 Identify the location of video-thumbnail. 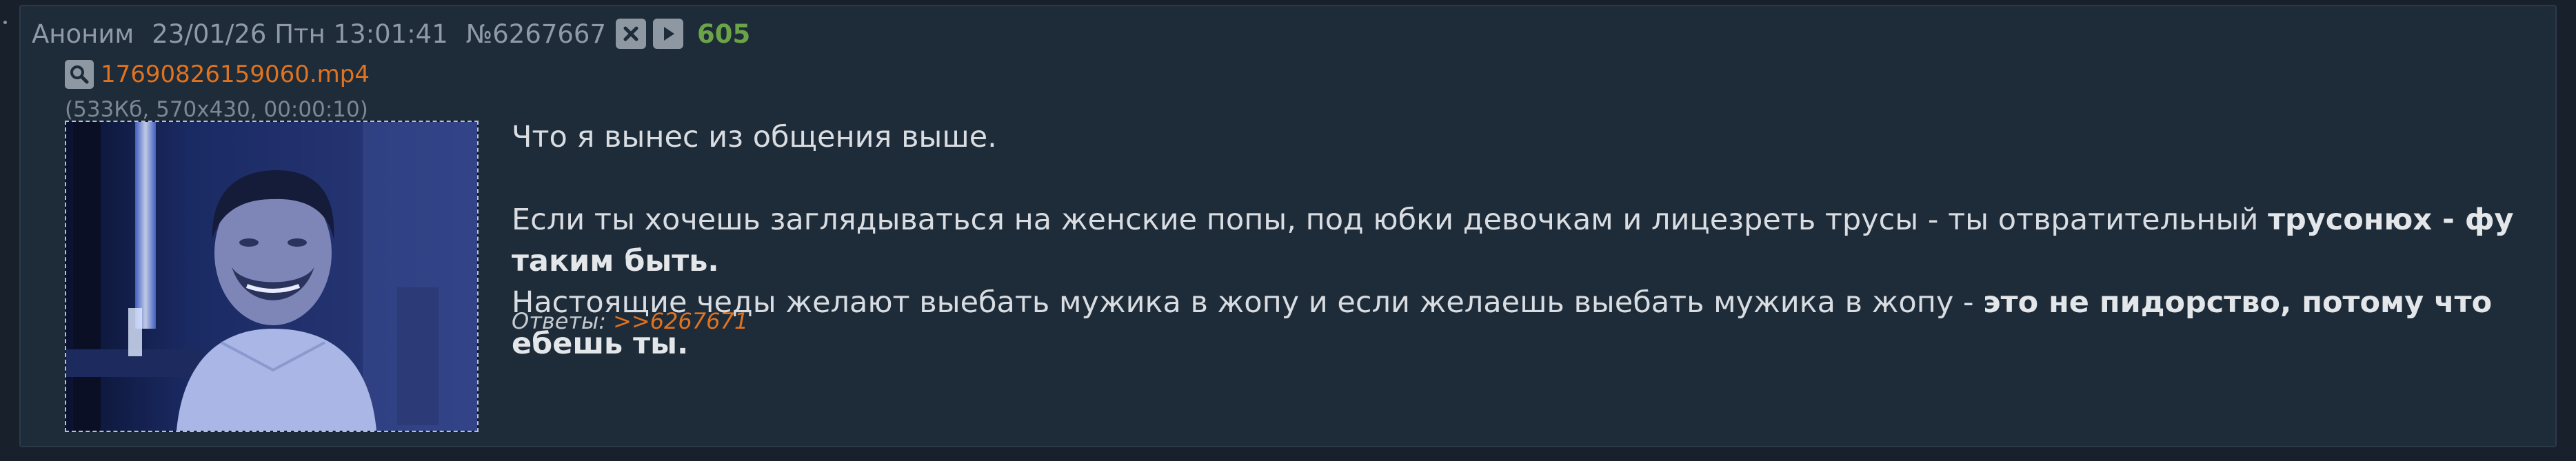
(272, 276).